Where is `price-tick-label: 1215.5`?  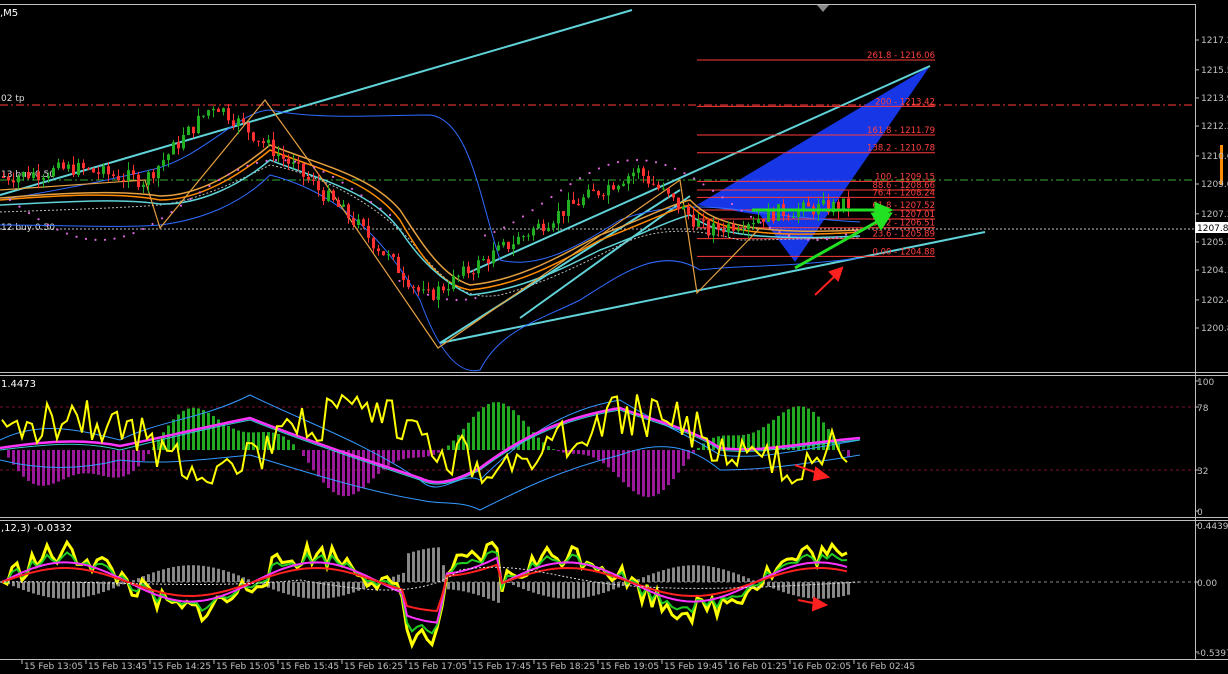 price-tick-label: 1215.5 is located at coordinates (1214, 71).